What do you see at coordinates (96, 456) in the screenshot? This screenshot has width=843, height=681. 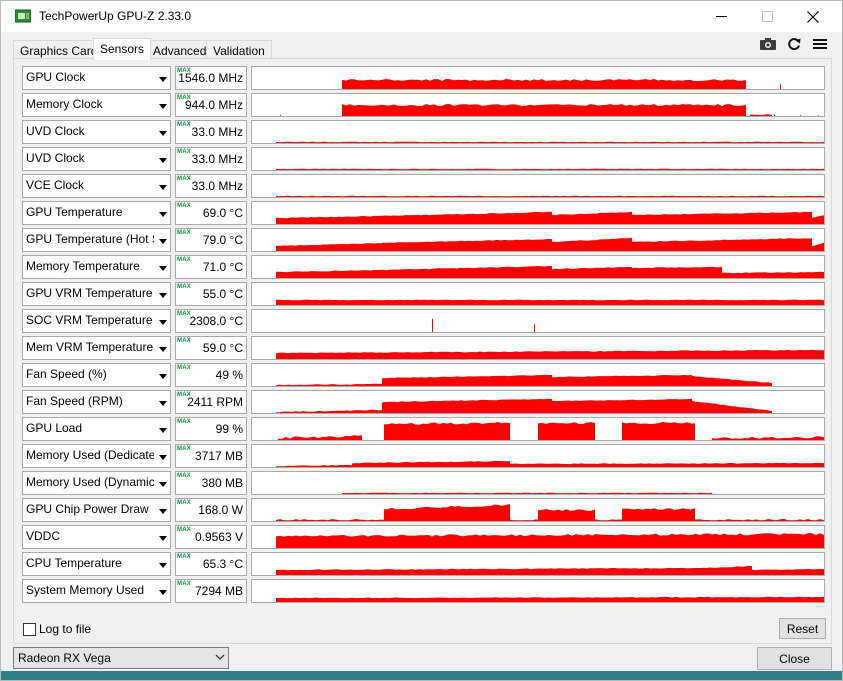 I see `sensor-name: Memory Used (Dedicated)` at bounding box center [96, 456].